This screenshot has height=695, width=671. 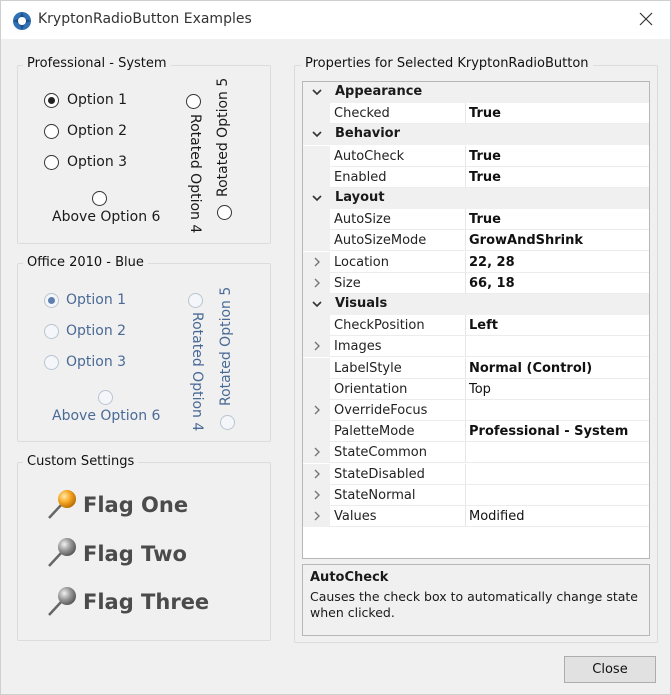 I want to click on group-office-title: Office 2010 - Blue, so click(x=85, y=262).